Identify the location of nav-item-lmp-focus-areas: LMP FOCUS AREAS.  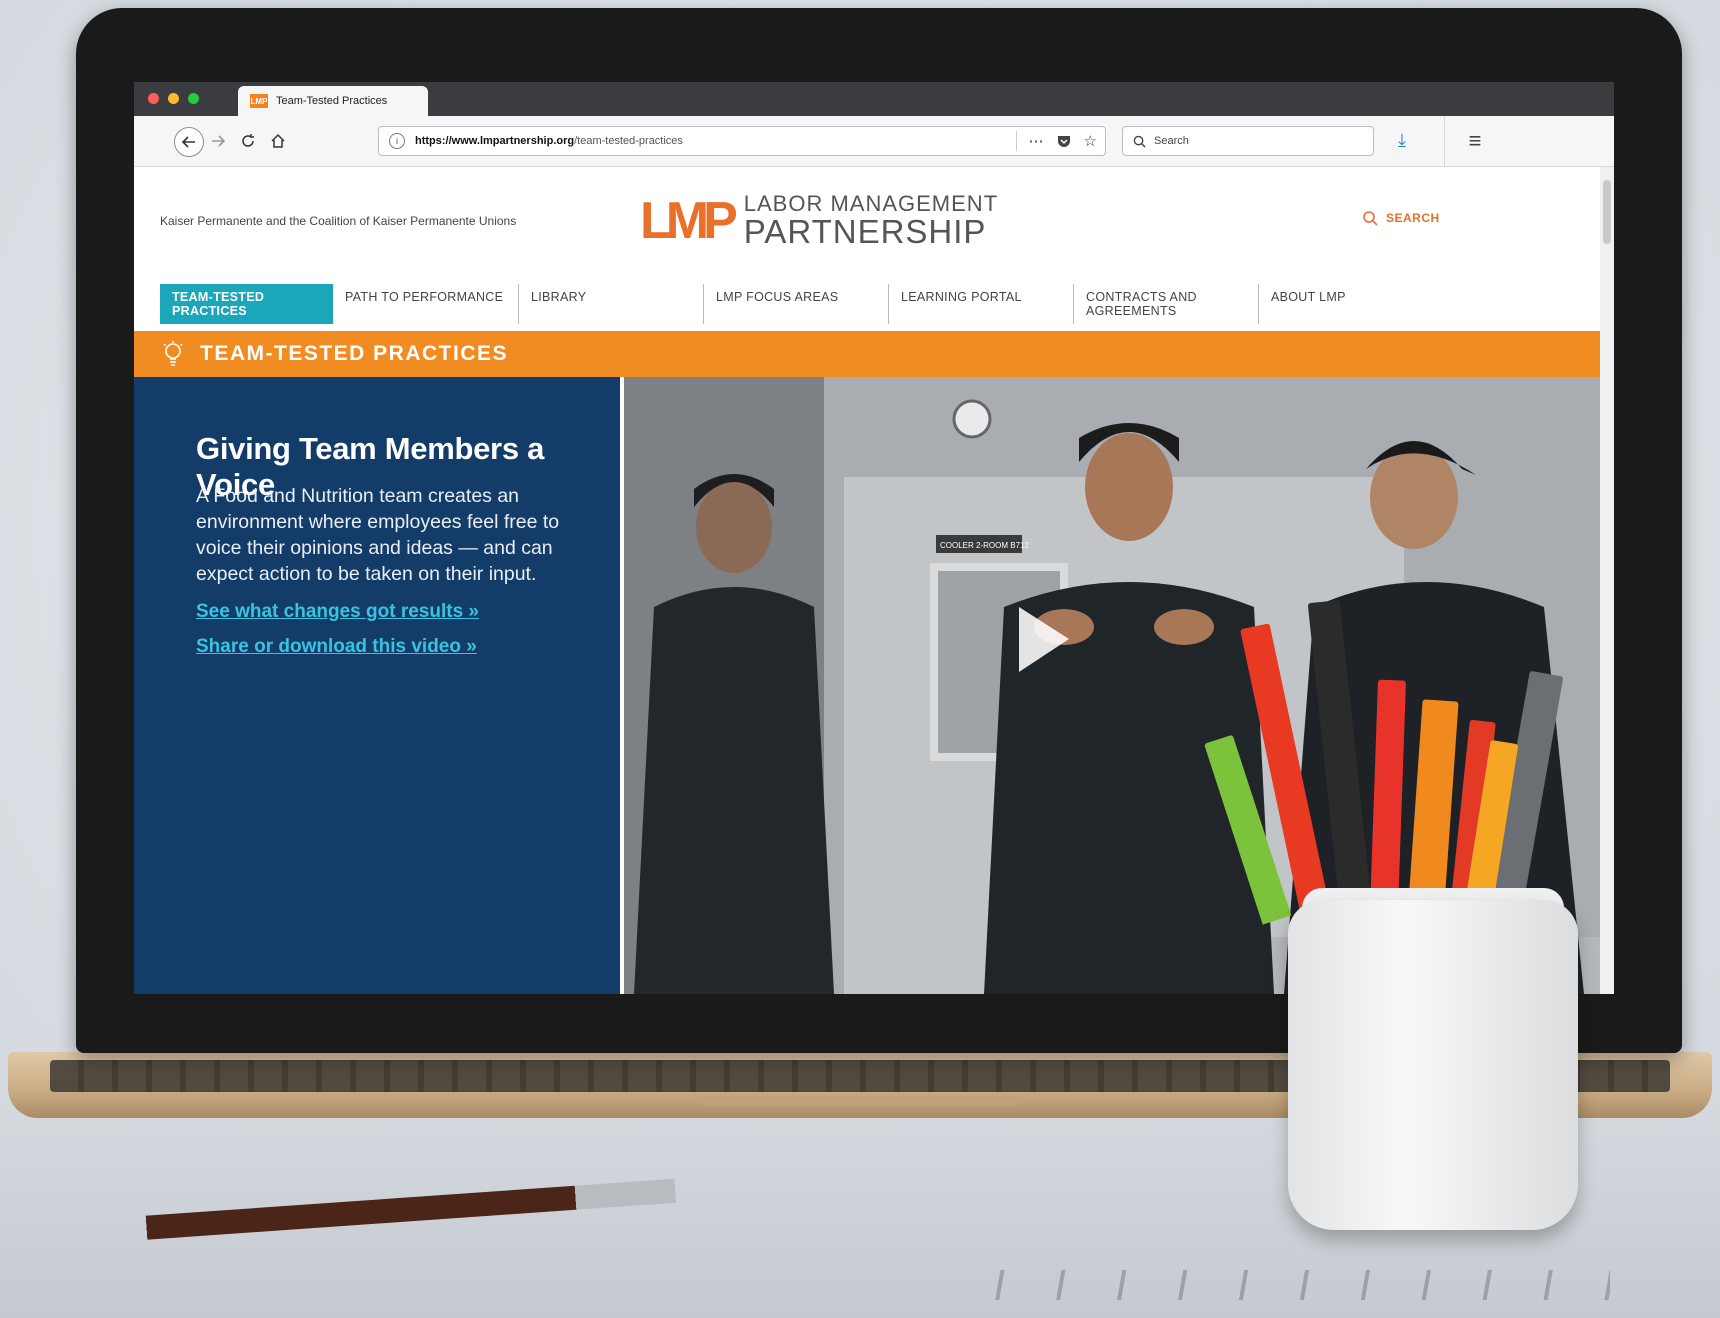
(795, 304).